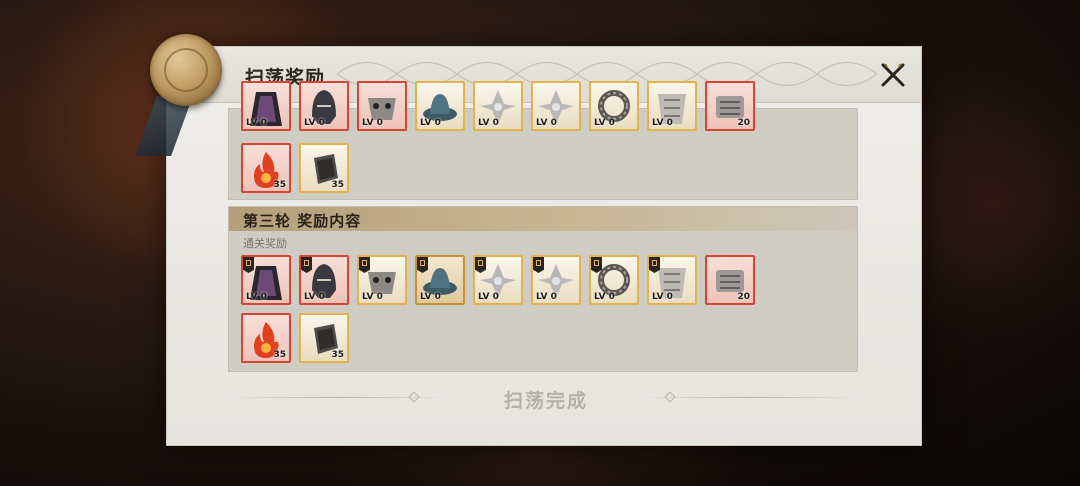 This screenshot has height=486, width=1080. Describe the element at coordinates (543, 219) in the screenshot. I see `section-title-bar: 第三轮 奖励内容` at that location.